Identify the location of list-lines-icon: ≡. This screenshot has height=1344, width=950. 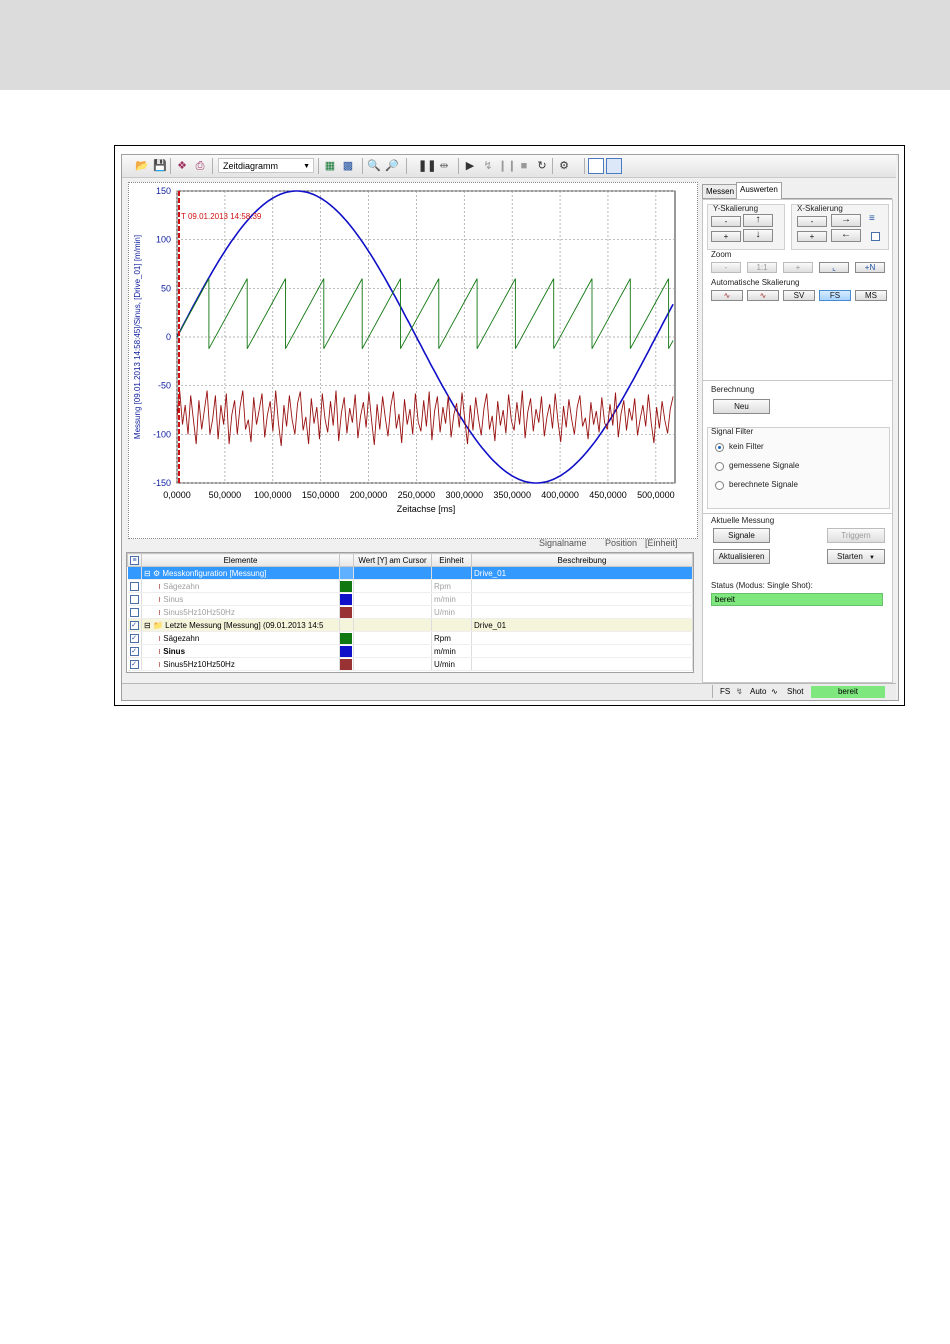
(872, 218).